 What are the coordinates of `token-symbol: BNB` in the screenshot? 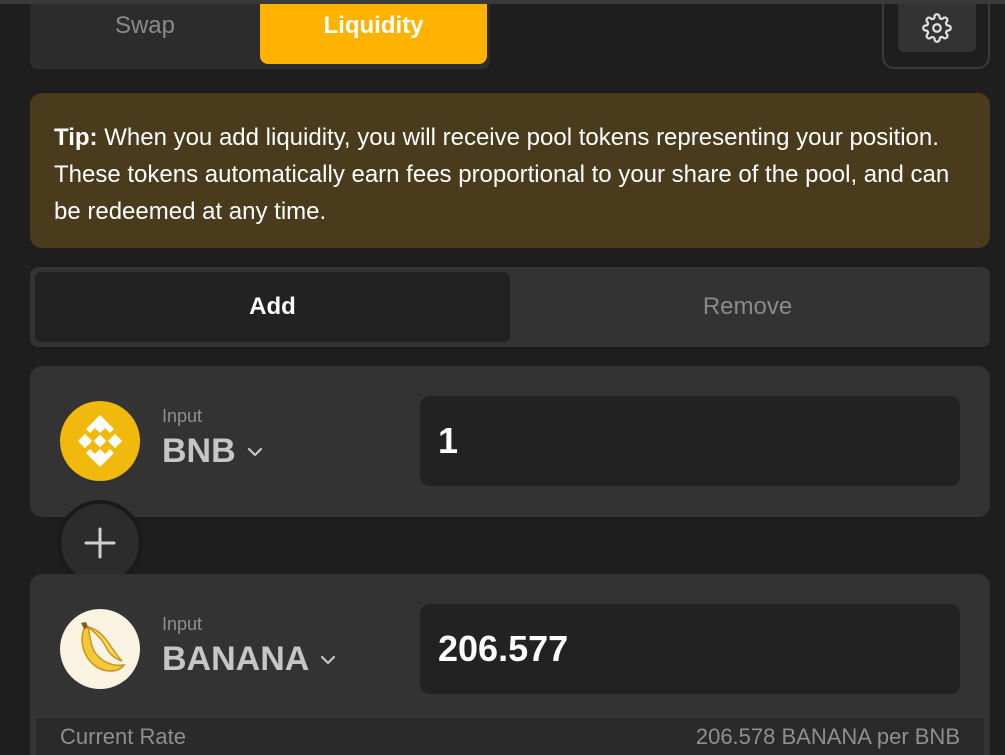 It's located at (199, 451).